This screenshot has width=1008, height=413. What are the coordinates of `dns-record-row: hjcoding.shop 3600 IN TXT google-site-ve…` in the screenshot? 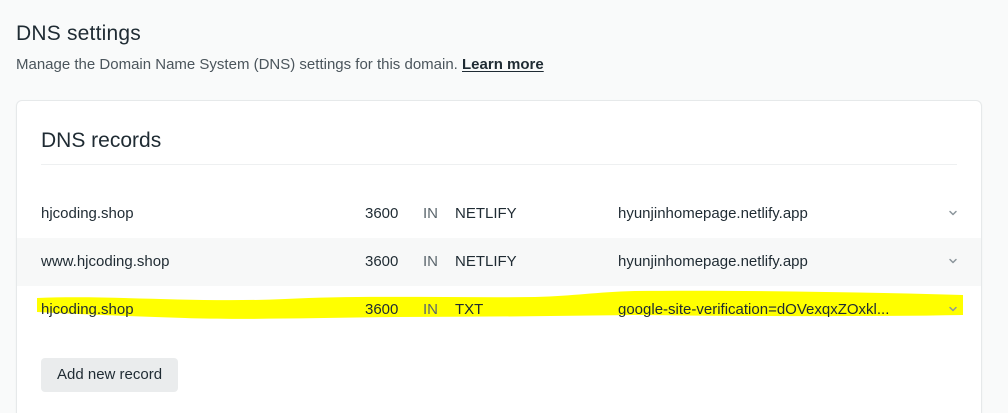 It's located at (499, 310).